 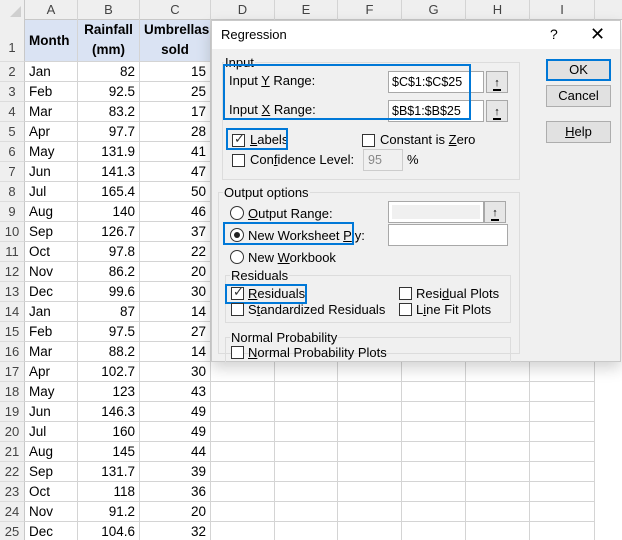 I want to click on row-header: 25, so click(x=12, y=531).